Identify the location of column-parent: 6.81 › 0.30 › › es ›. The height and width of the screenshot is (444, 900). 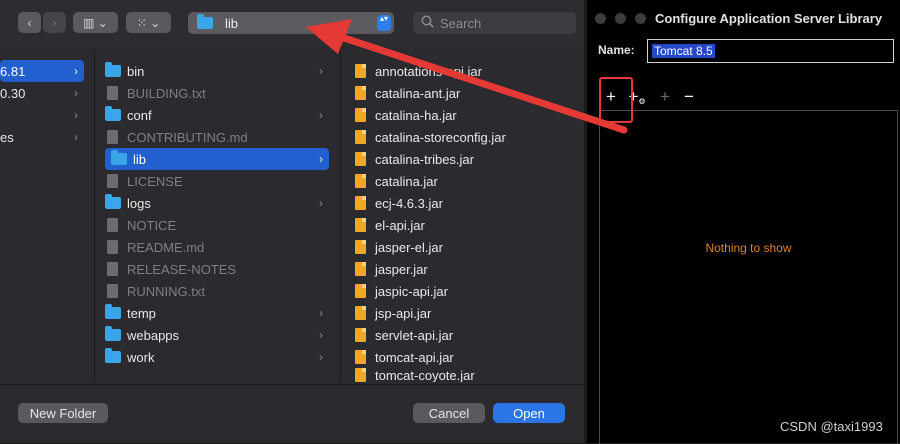
(47, 216).